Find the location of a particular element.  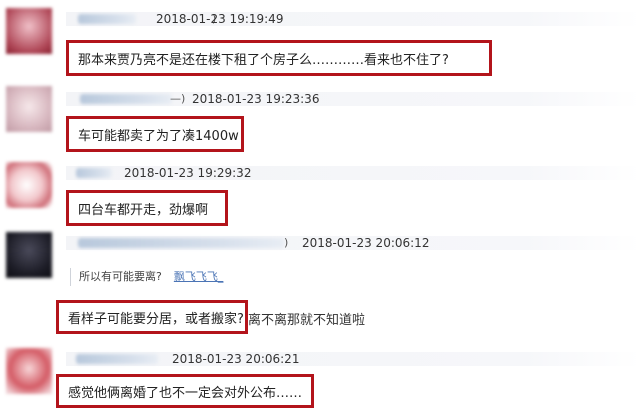

comment-meta: —) 2018-01-23 19:23:36 is located at coordinates (353, 99).